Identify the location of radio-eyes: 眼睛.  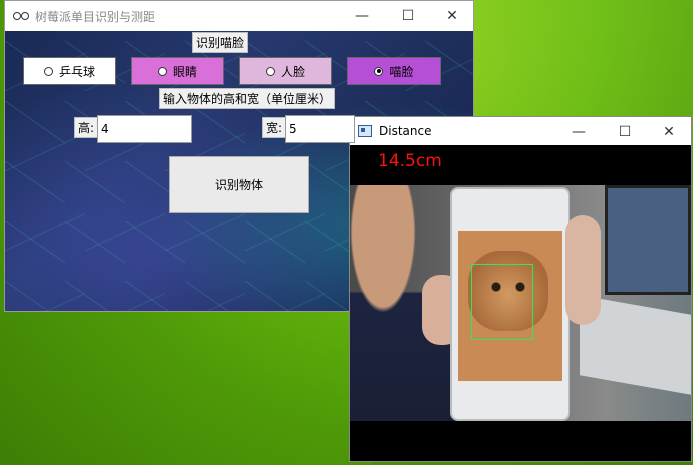
(177, 71).